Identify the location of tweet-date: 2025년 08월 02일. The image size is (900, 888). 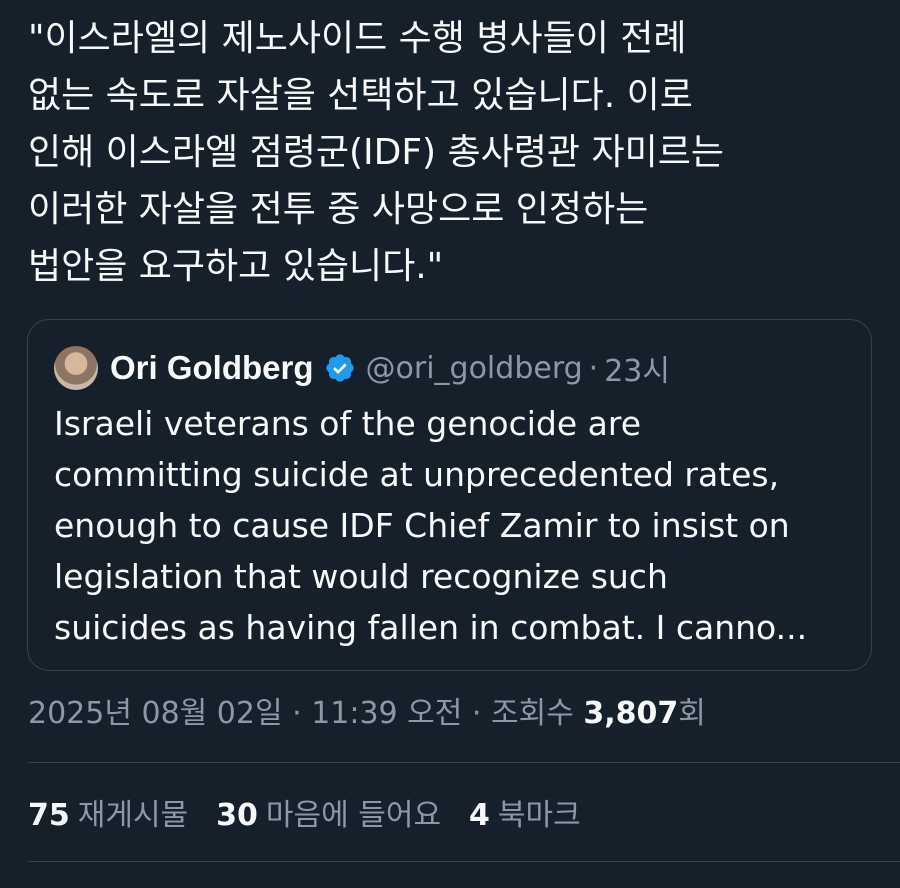
(155, 713).